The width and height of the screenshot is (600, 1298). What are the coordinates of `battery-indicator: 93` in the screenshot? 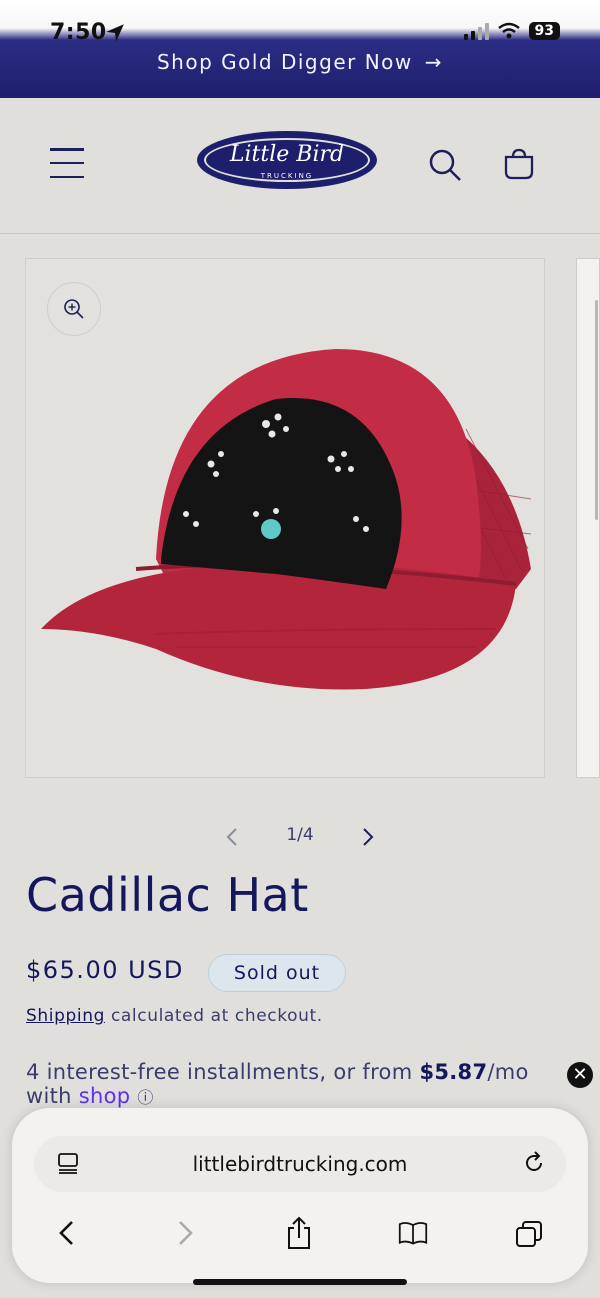 It's located at (544, 31).